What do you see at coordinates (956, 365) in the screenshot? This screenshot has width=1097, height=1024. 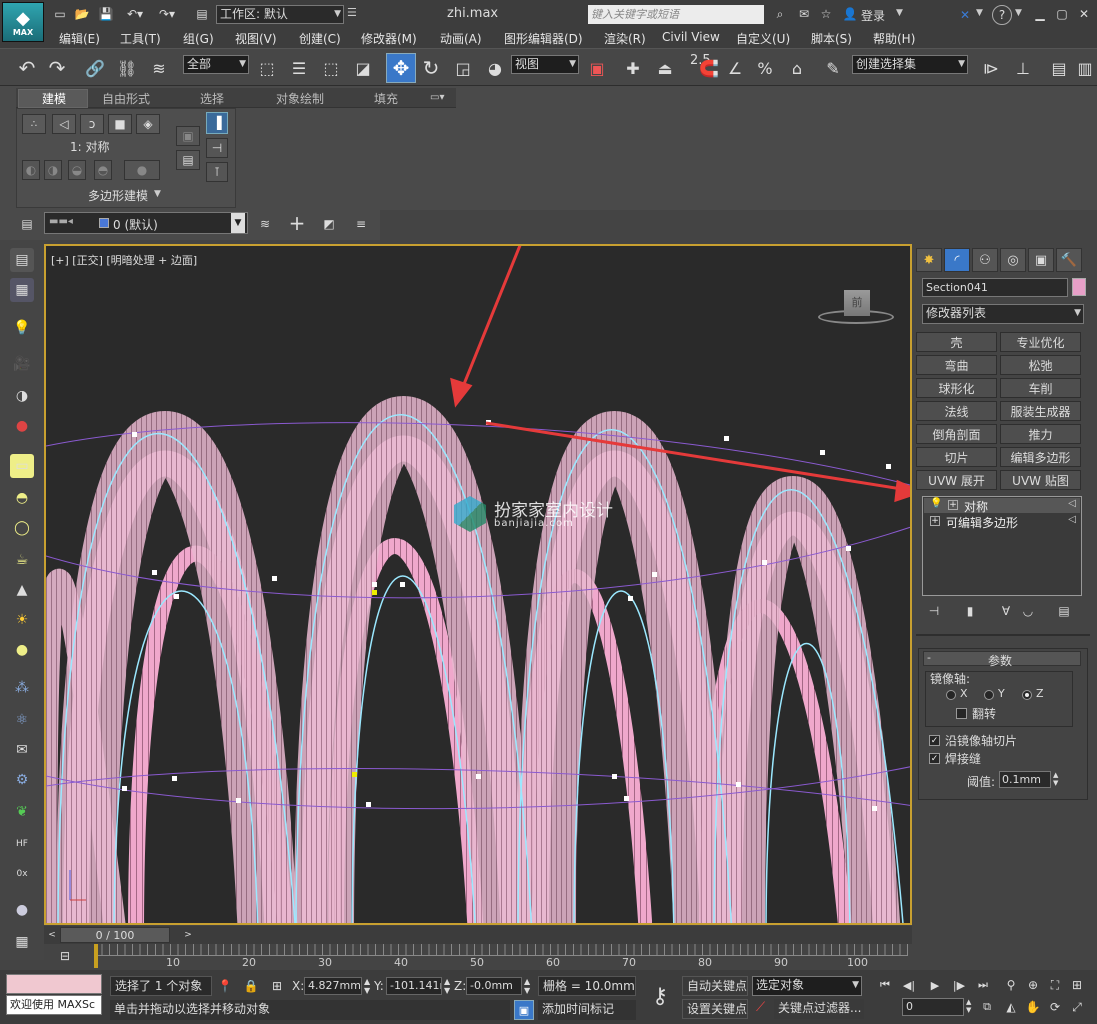 I see `modifier-bend-button: 弯曲` at bounding box center [956, 365].